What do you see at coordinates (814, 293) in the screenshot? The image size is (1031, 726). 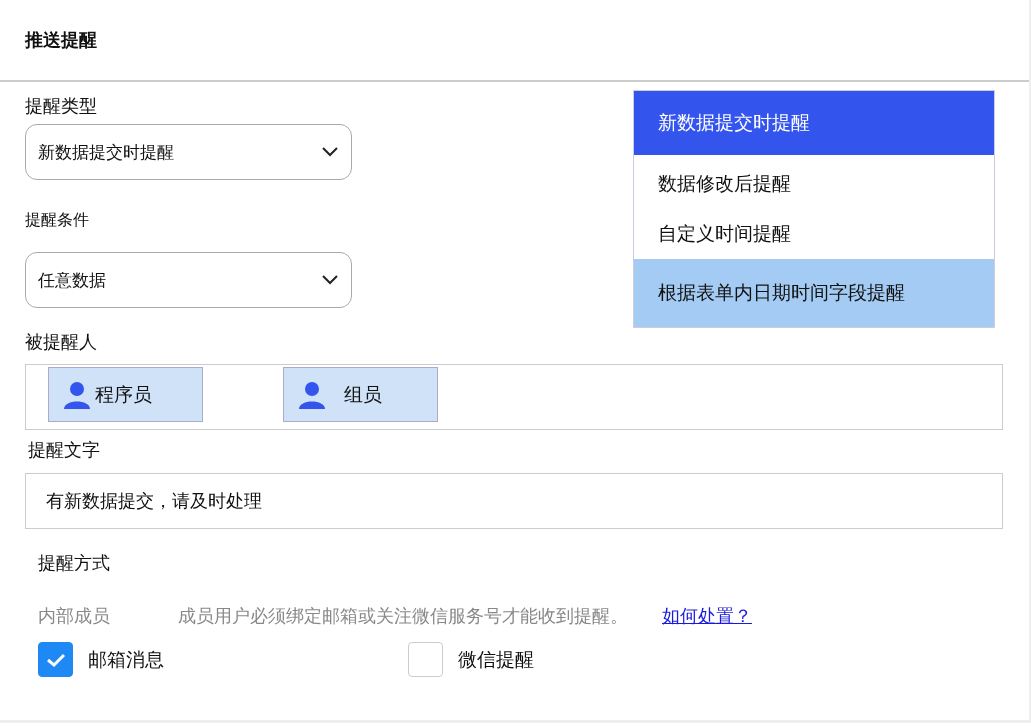 I see `menu-option: 根据表单内日期时间字段提醒` at bounding box center [814, 293].